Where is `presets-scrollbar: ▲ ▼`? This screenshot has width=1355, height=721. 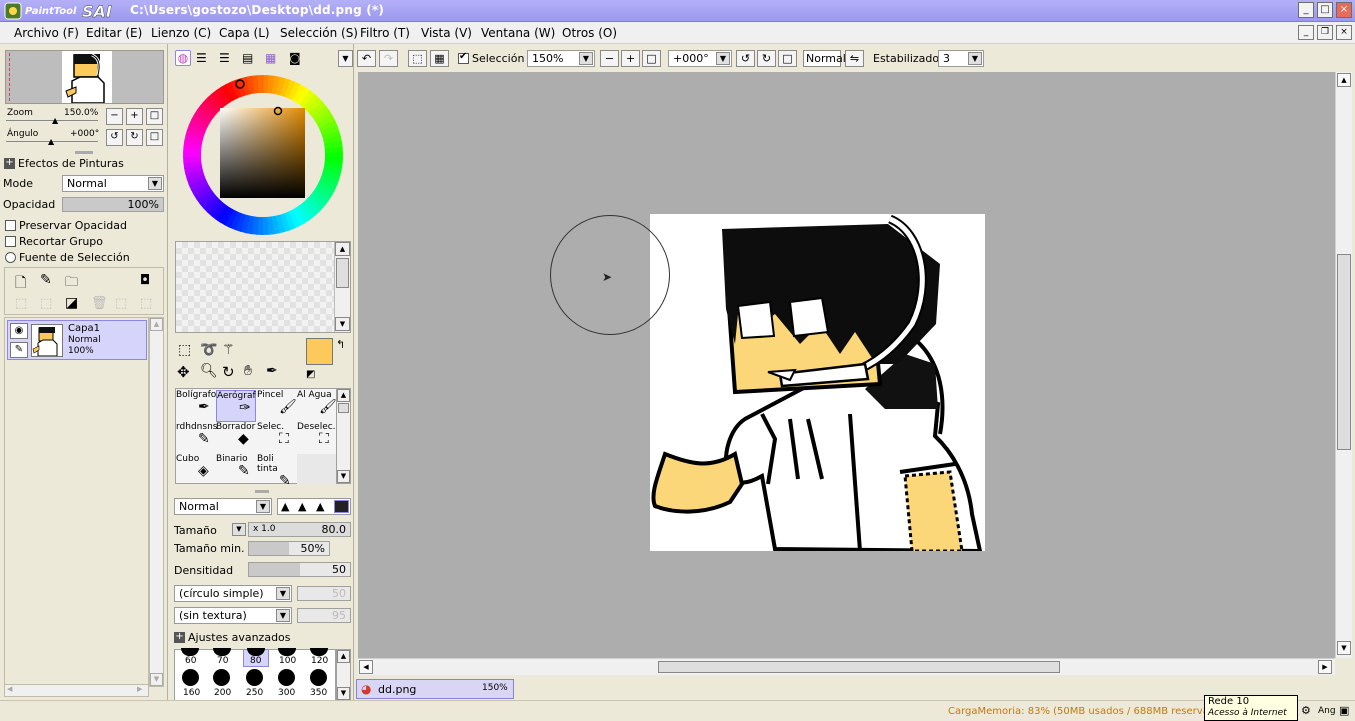 presets-scrollbar: ▲ ▼ is located at coordinates (343, 675).